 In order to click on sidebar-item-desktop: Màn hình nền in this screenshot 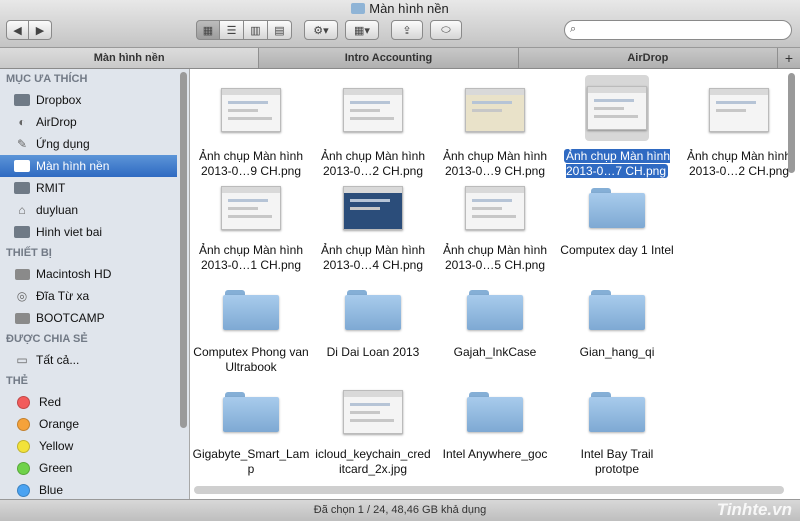, I will do `click(88, 166)`.